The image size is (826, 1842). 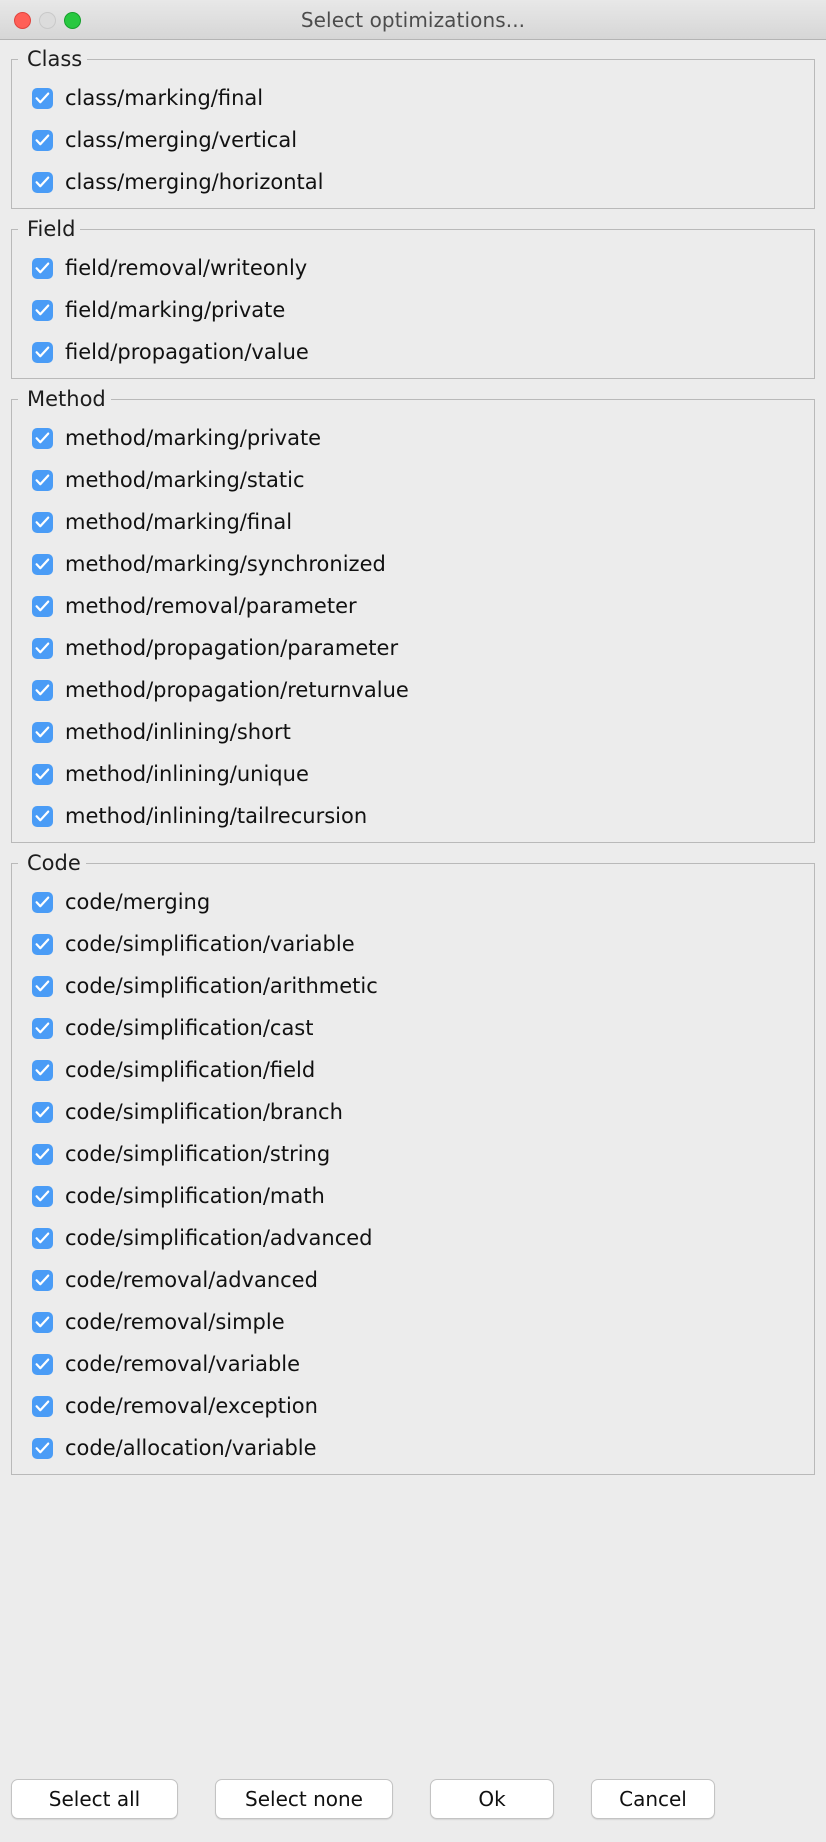 What do you see at coordinates (194, 182) in the screenshot?
I see `checkbox-label: class/merging/horizontal` at bounding box center [194, 182].